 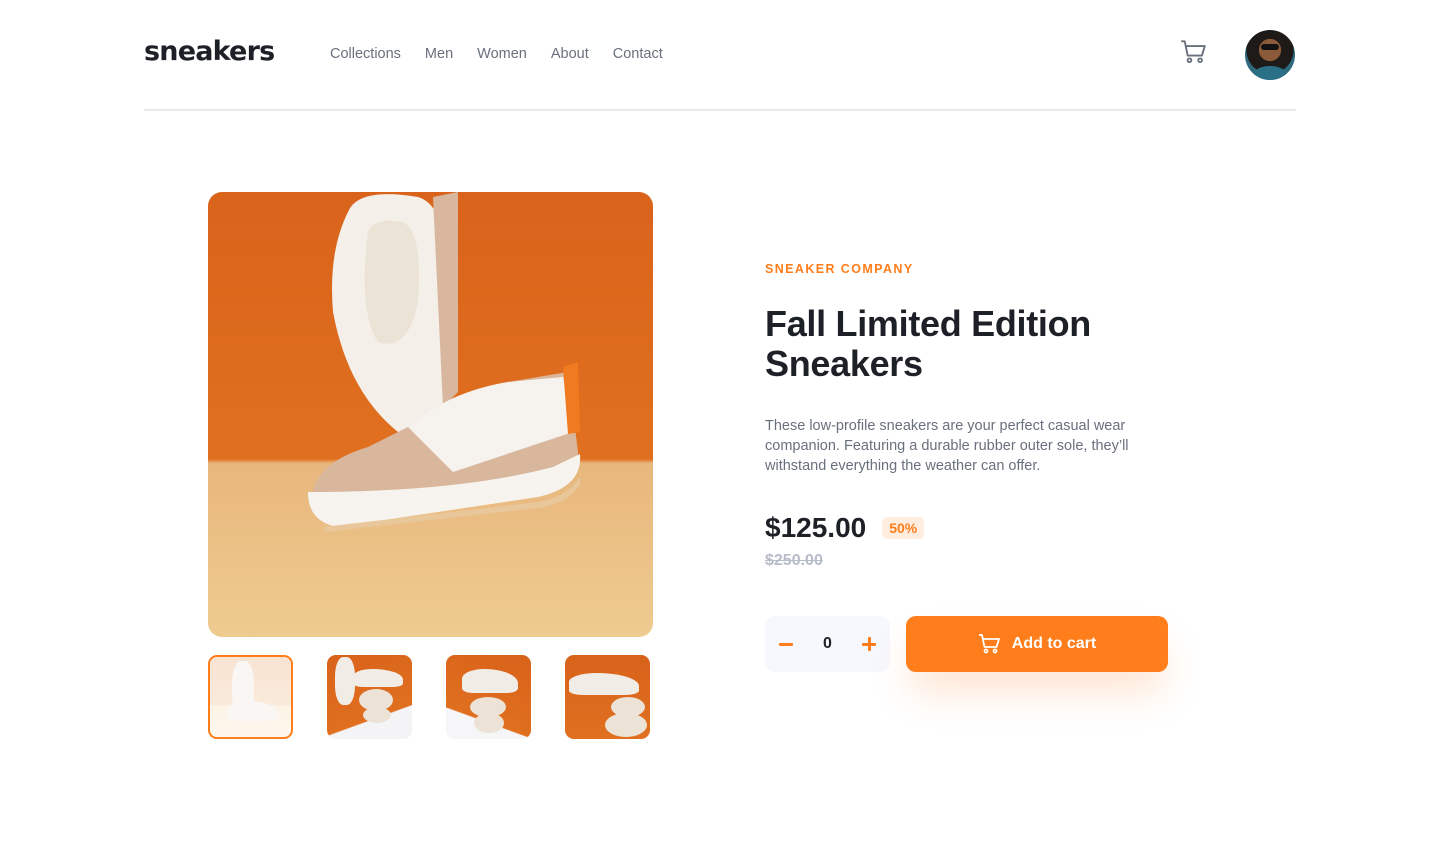 I want to click on current-price: $125.00, so click(x=816, y=527).